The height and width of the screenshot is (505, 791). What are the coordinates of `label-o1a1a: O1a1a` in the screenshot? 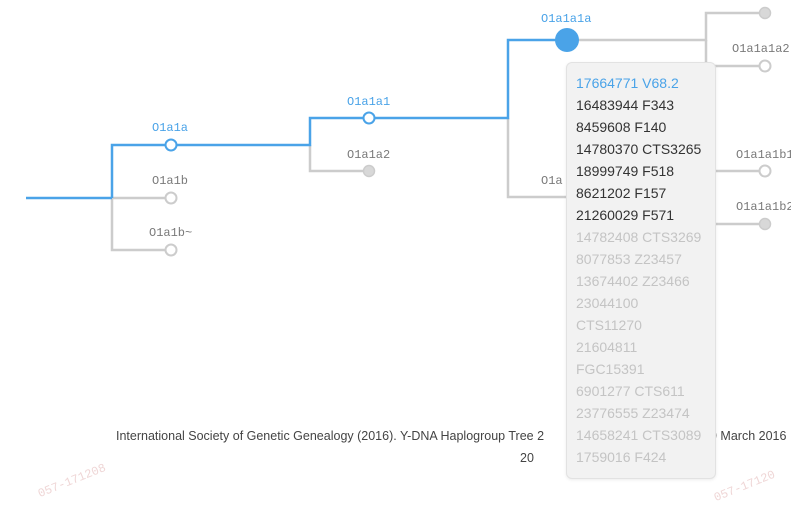 It's located at (170, 128).